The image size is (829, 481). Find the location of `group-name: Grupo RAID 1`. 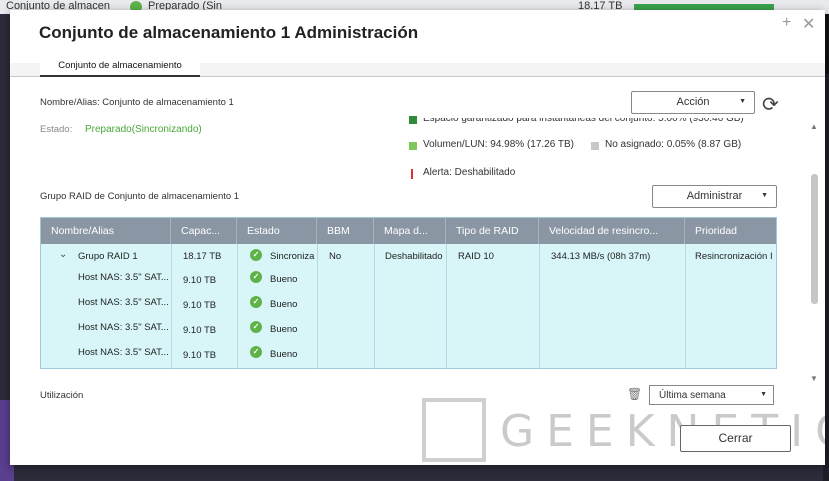

group-name: Grupo RAID 1 is located at coordinates (108, 256).